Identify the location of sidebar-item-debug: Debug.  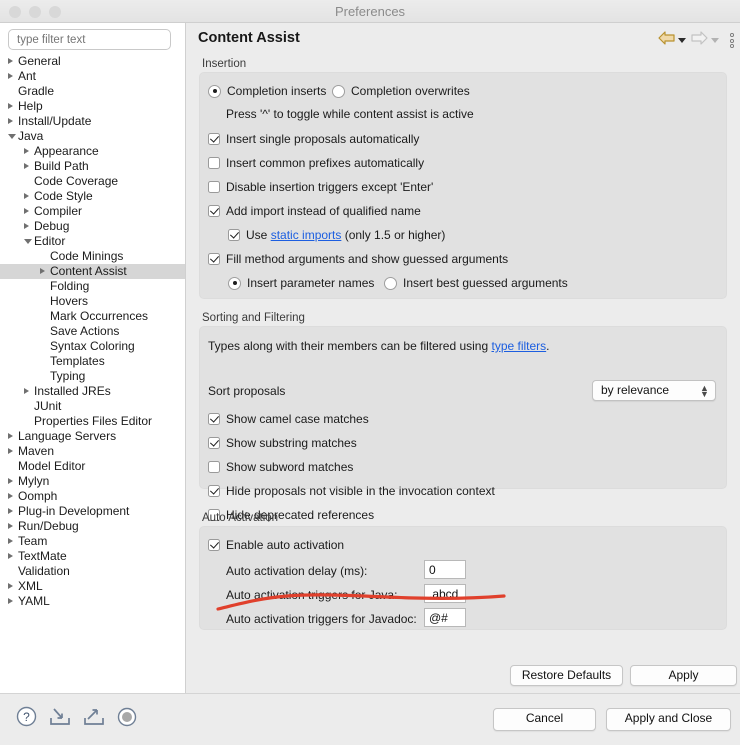
(92, 226).